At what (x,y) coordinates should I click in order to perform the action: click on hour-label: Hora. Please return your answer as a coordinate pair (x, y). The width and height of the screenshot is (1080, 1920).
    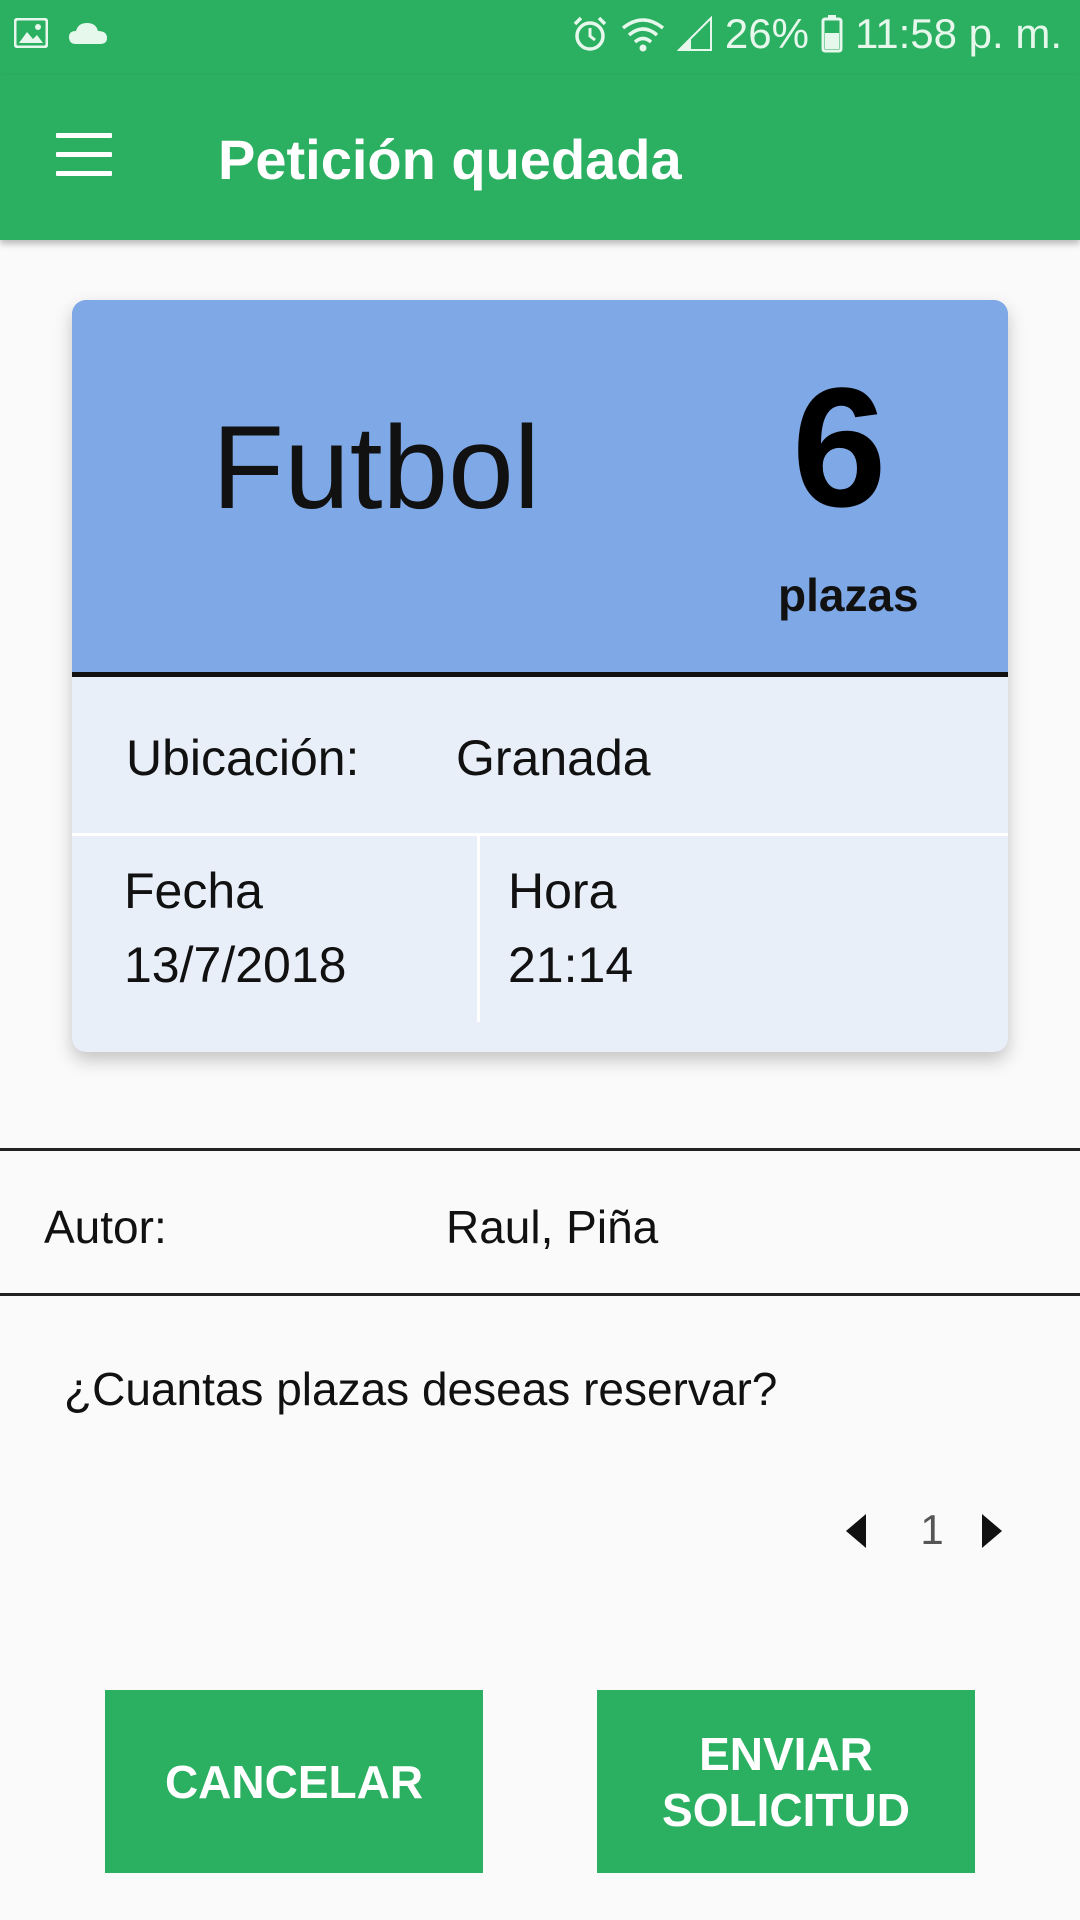
    Looking at the image, I should click on (562, 891).